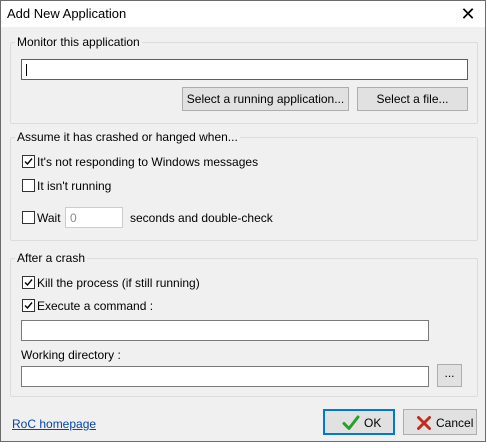 The height and width of the screenshot is (442, 486). What do you see at coordinates (118, 283) in the screenshot?
I see `kill-process-label: Kill the process (if still running)` at bounding box center [118, 283].